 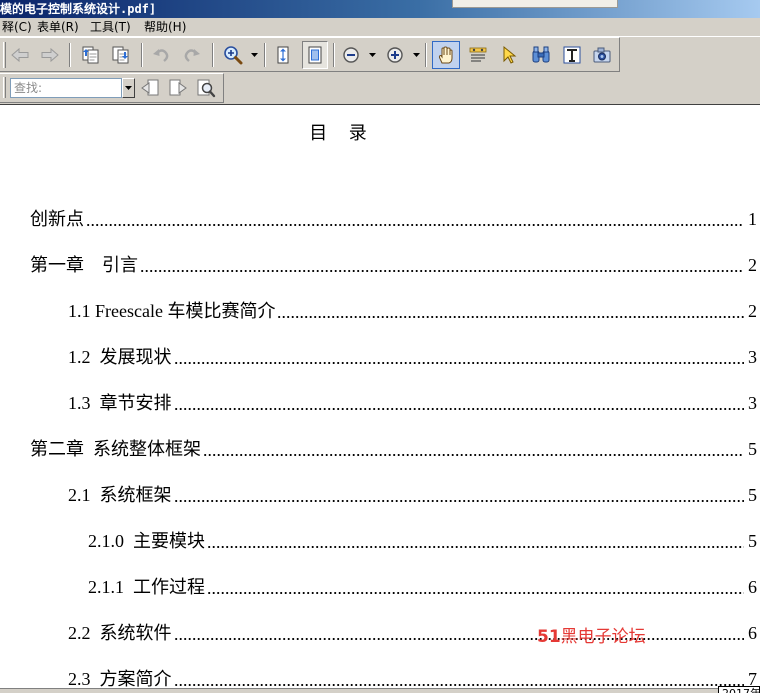 I want to click on zoom-in-button, so click(x=395, y=55).